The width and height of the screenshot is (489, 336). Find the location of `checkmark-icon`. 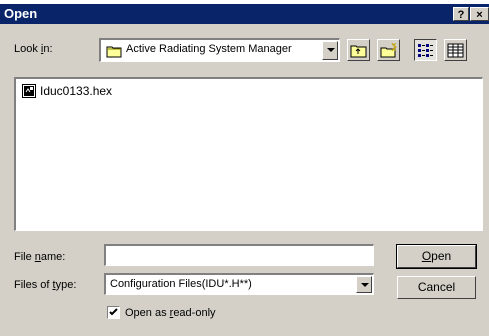

checkmark-icon is located at coordinates (113, 312).